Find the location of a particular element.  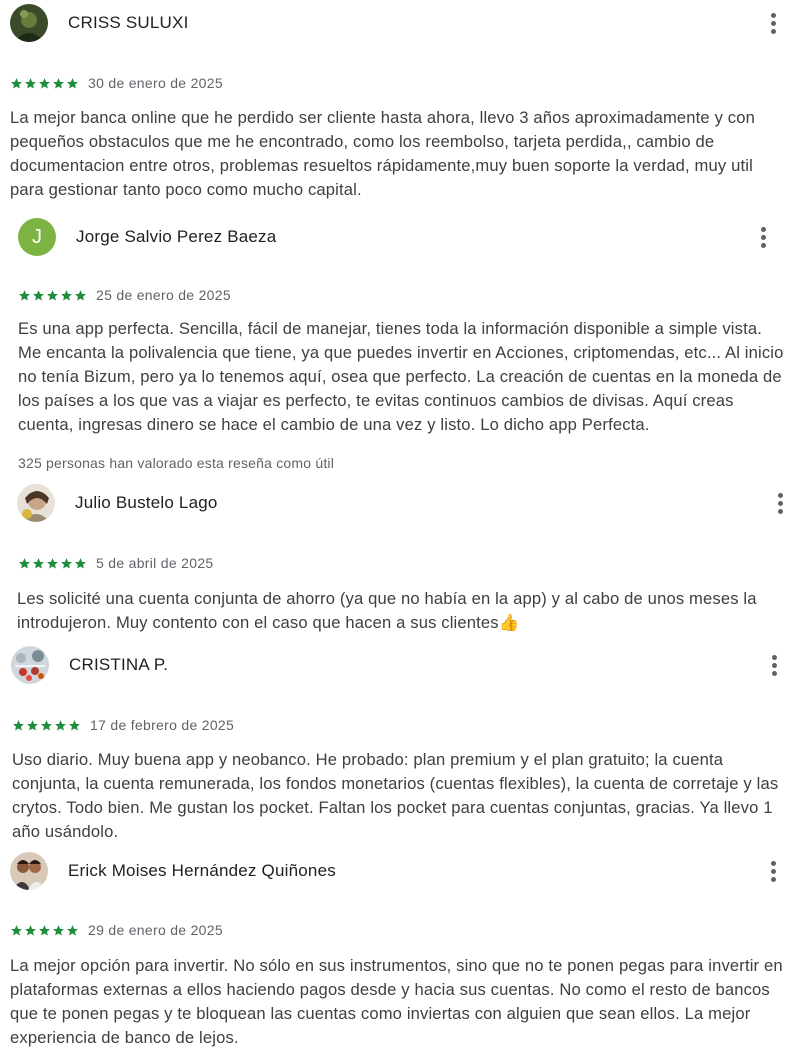

avatar-letter: J is located at coordinates (37, 236).